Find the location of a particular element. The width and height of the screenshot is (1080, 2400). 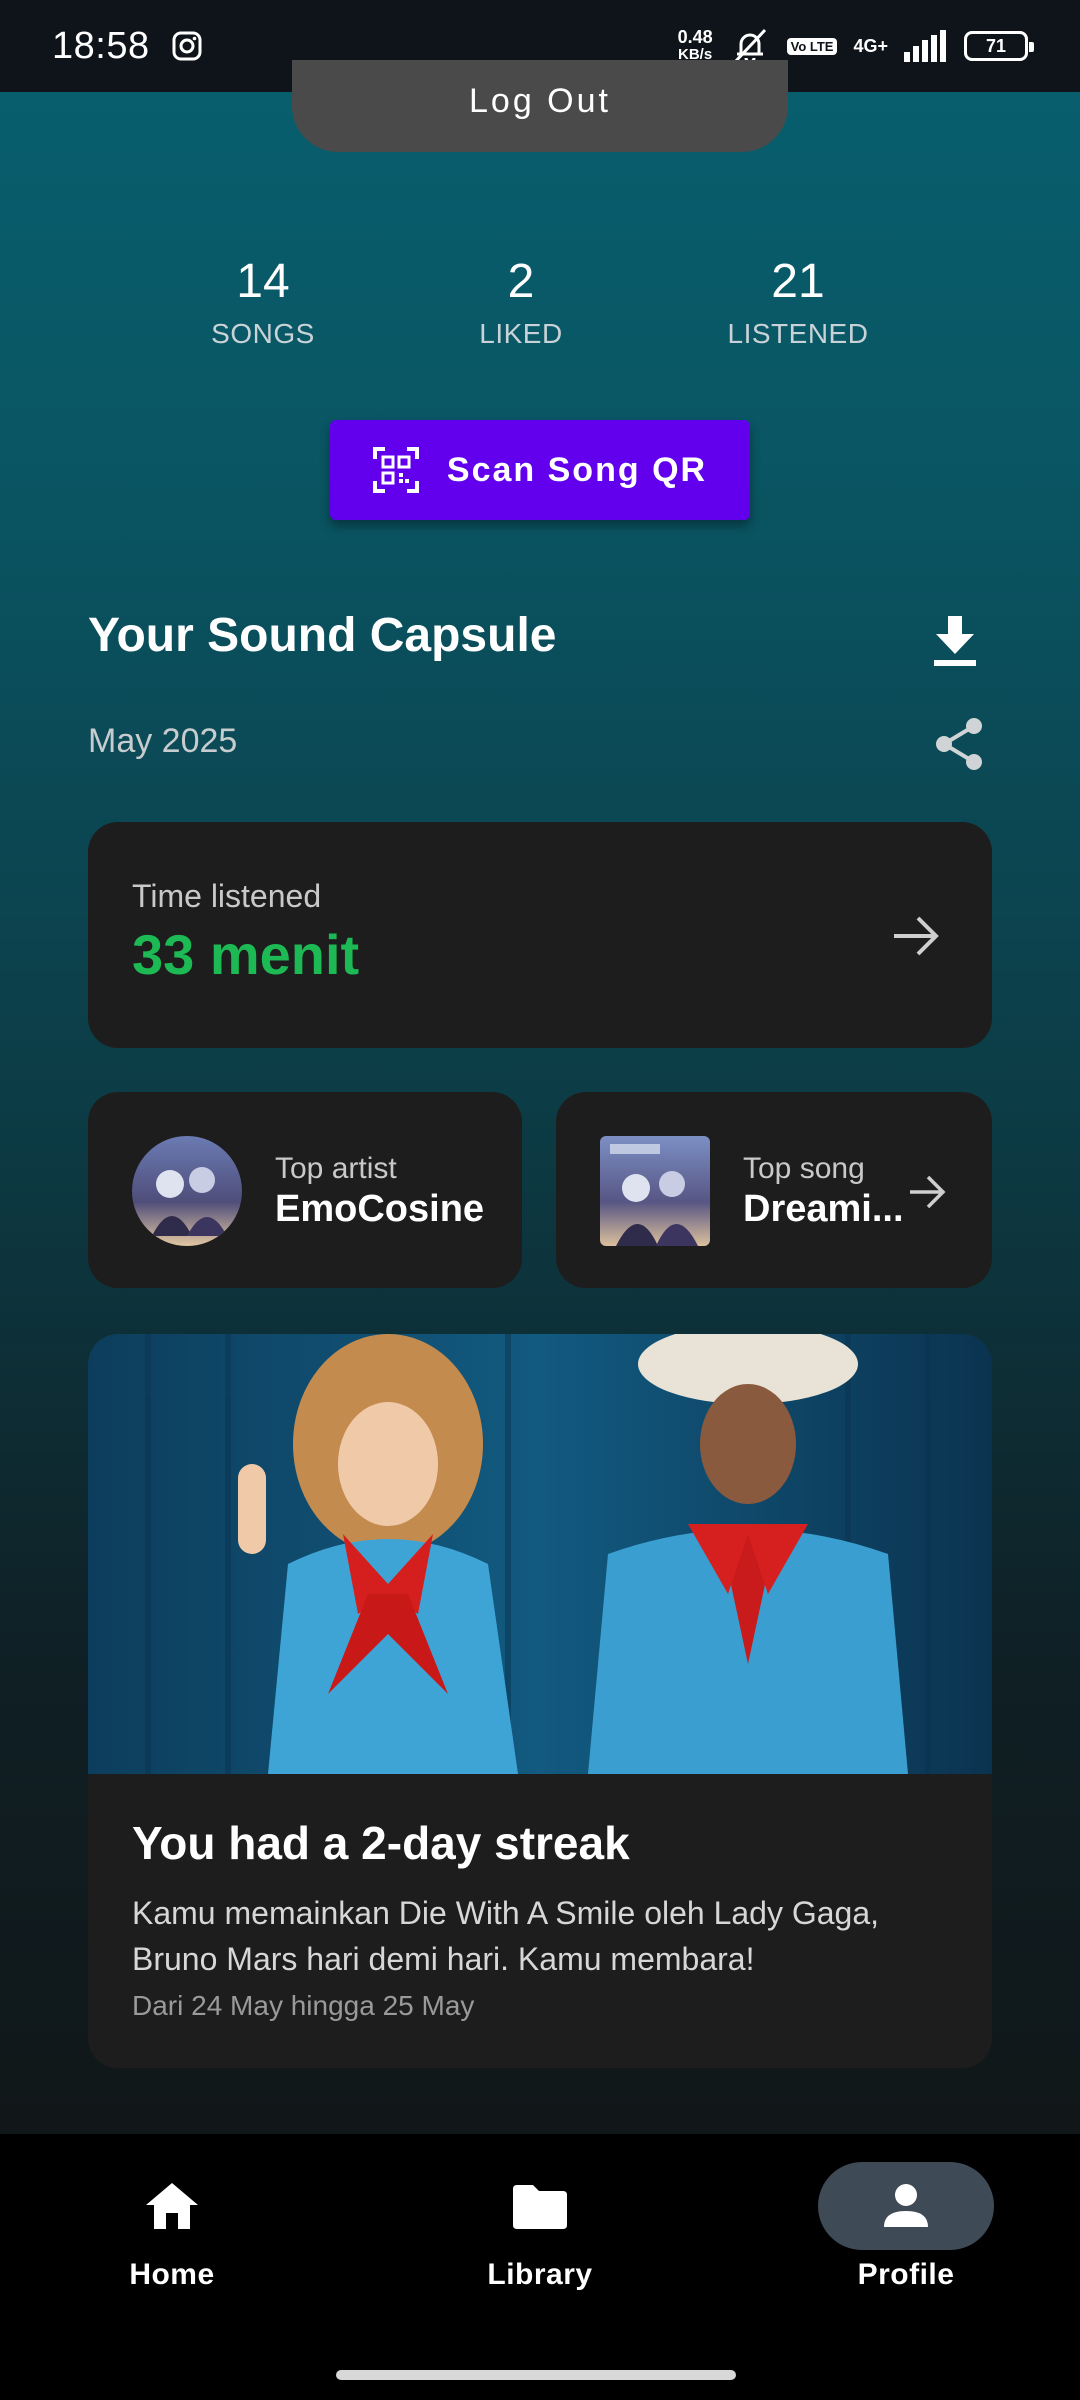

nav-library-label: Library is located at coordinates (540, 2274).